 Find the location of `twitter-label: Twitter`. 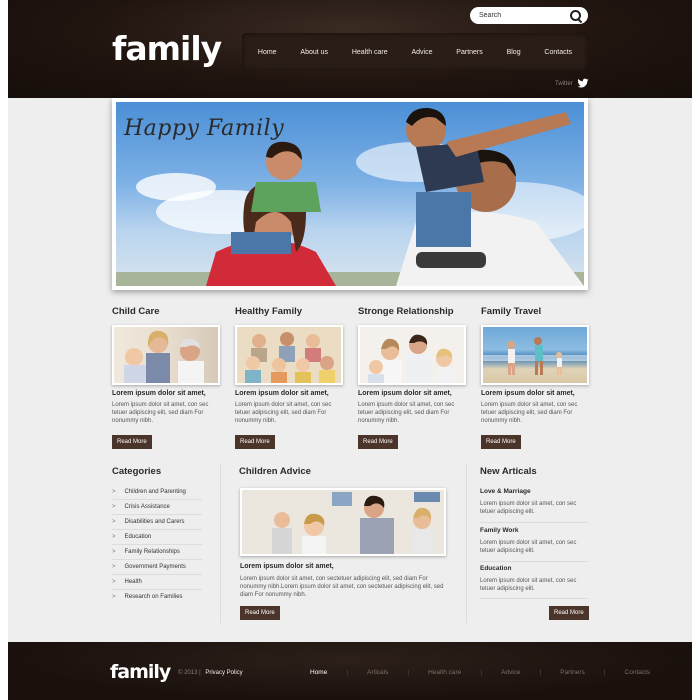

twitter-label: Twitter is located at coordinates (564, 83).